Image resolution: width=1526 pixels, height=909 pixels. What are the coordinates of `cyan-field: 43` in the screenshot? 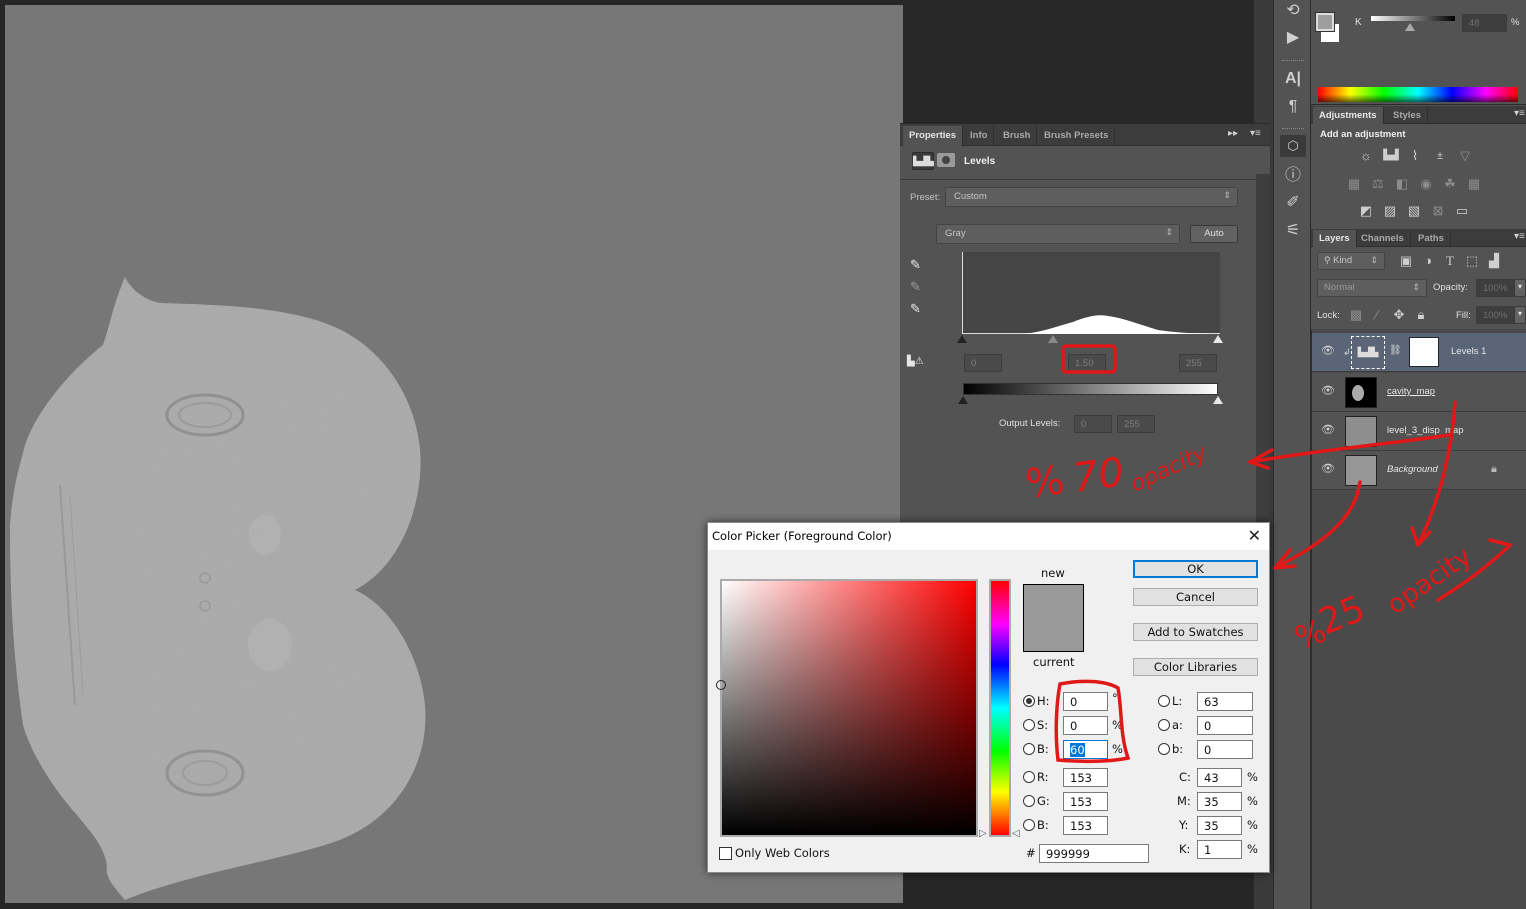 It's located at (1219, 777).